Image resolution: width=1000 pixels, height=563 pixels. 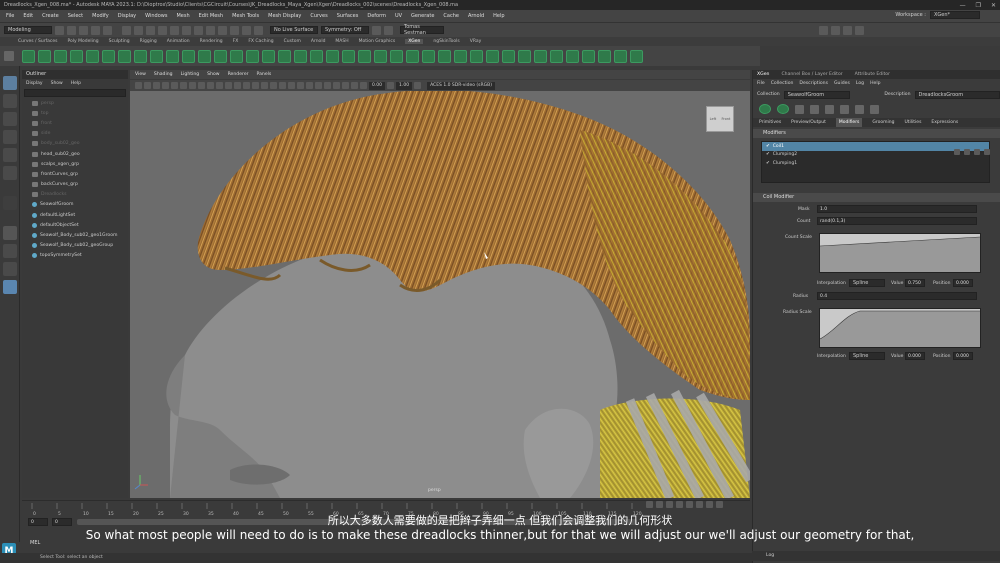 I want to click on outliner-item: side, so click(x=75, y=134).